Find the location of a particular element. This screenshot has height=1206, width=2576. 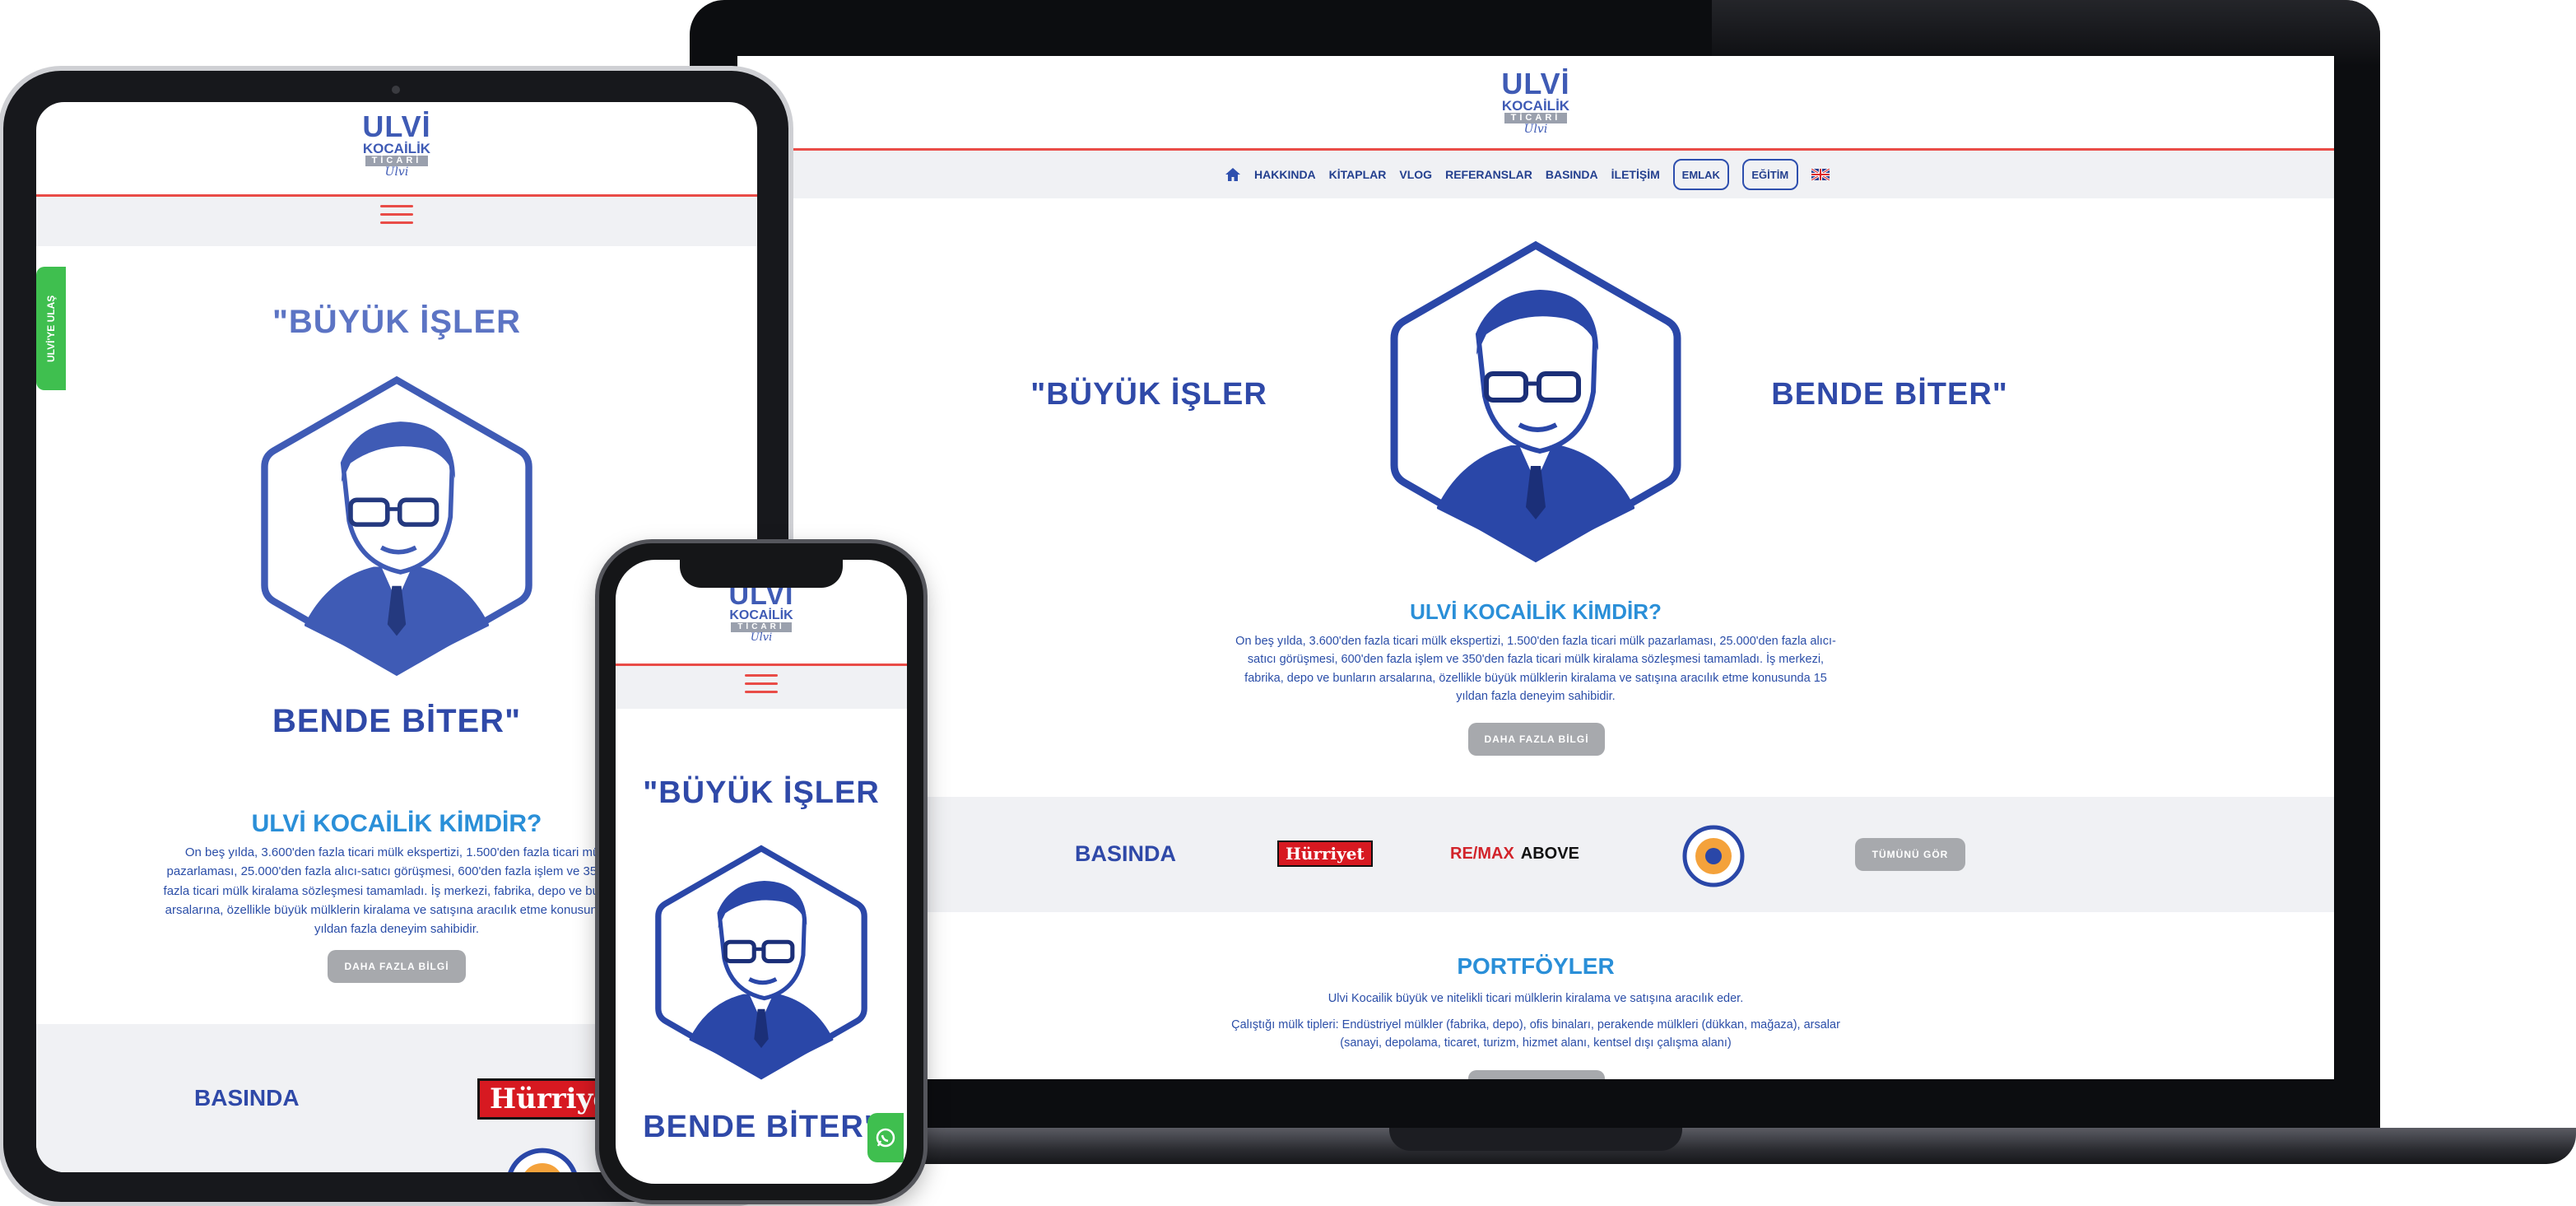

logo-line1: ULVİ is located at coordinates (1535, 83).